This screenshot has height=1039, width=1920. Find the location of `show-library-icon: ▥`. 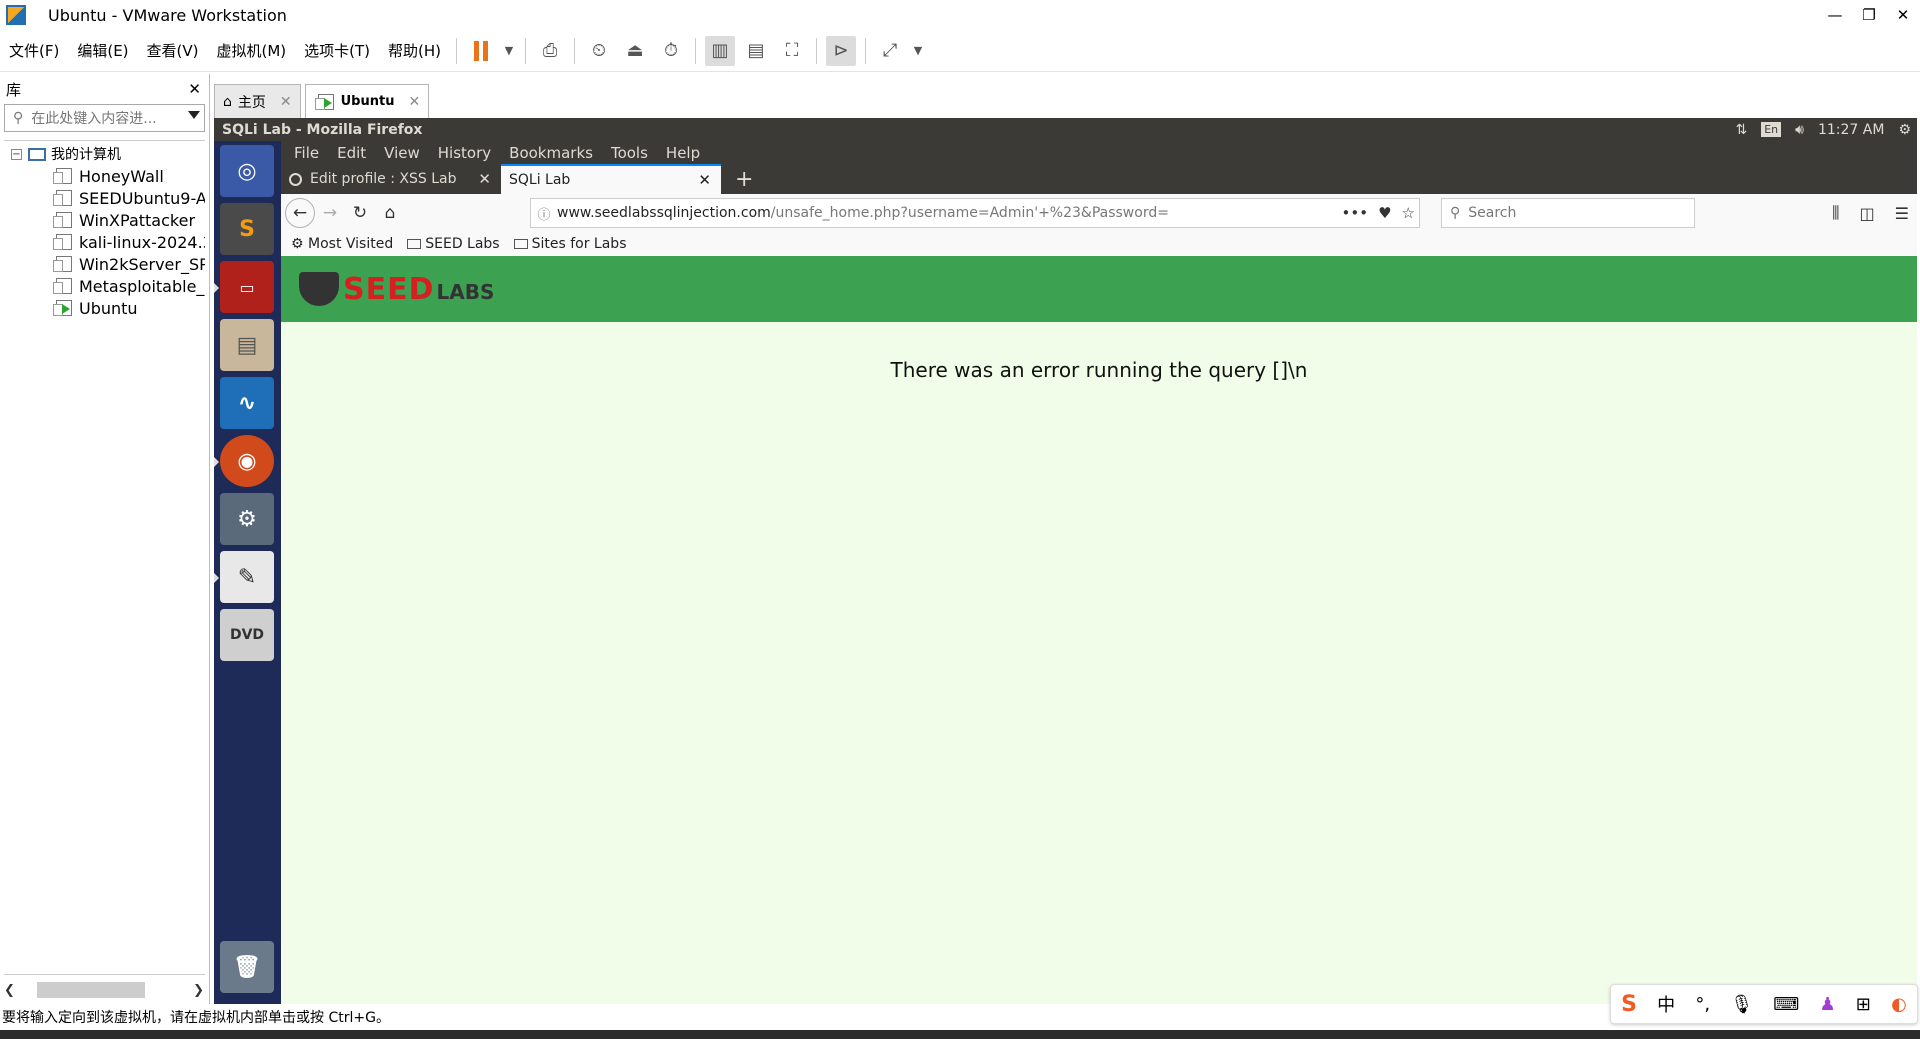

show-library-icon: ▥ is located at coordinates (720, 50).